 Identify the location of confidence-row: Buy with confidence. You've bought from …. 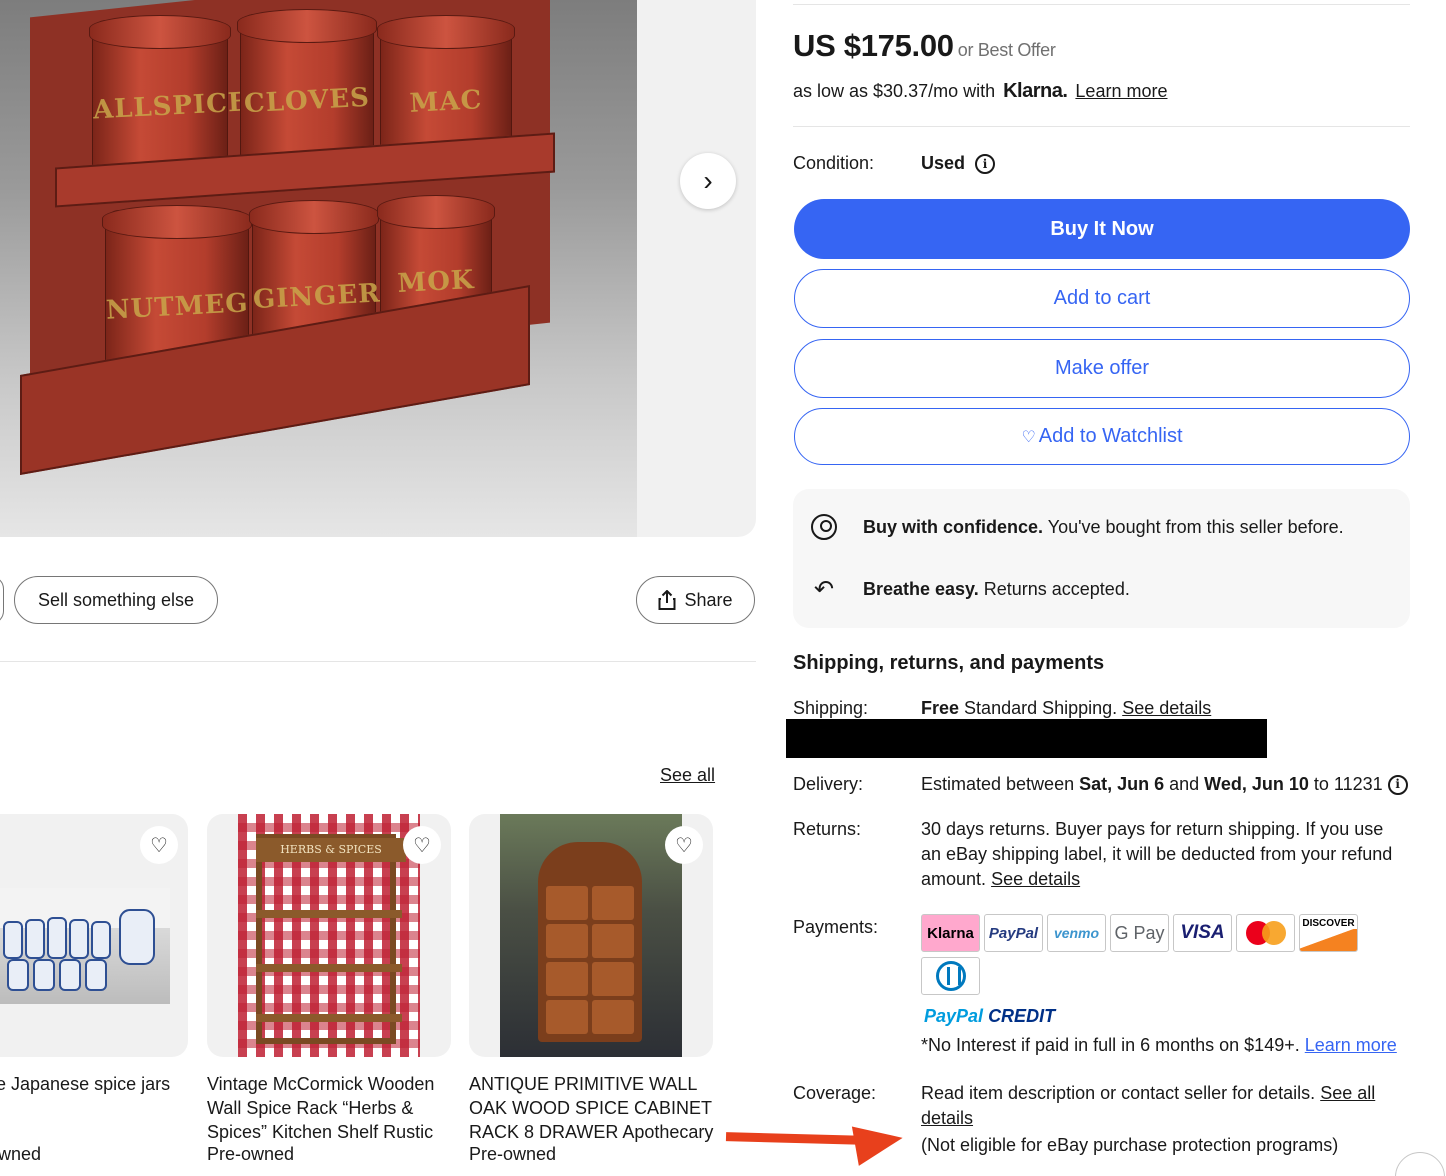
(1076, 527).